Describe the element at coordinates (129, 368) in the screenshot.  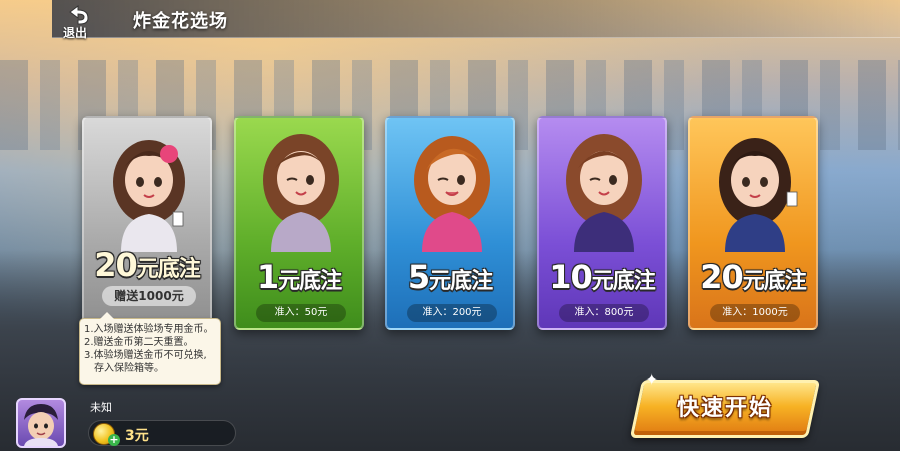
I see `tooltip-line: 存入保险箱等。` at that location.